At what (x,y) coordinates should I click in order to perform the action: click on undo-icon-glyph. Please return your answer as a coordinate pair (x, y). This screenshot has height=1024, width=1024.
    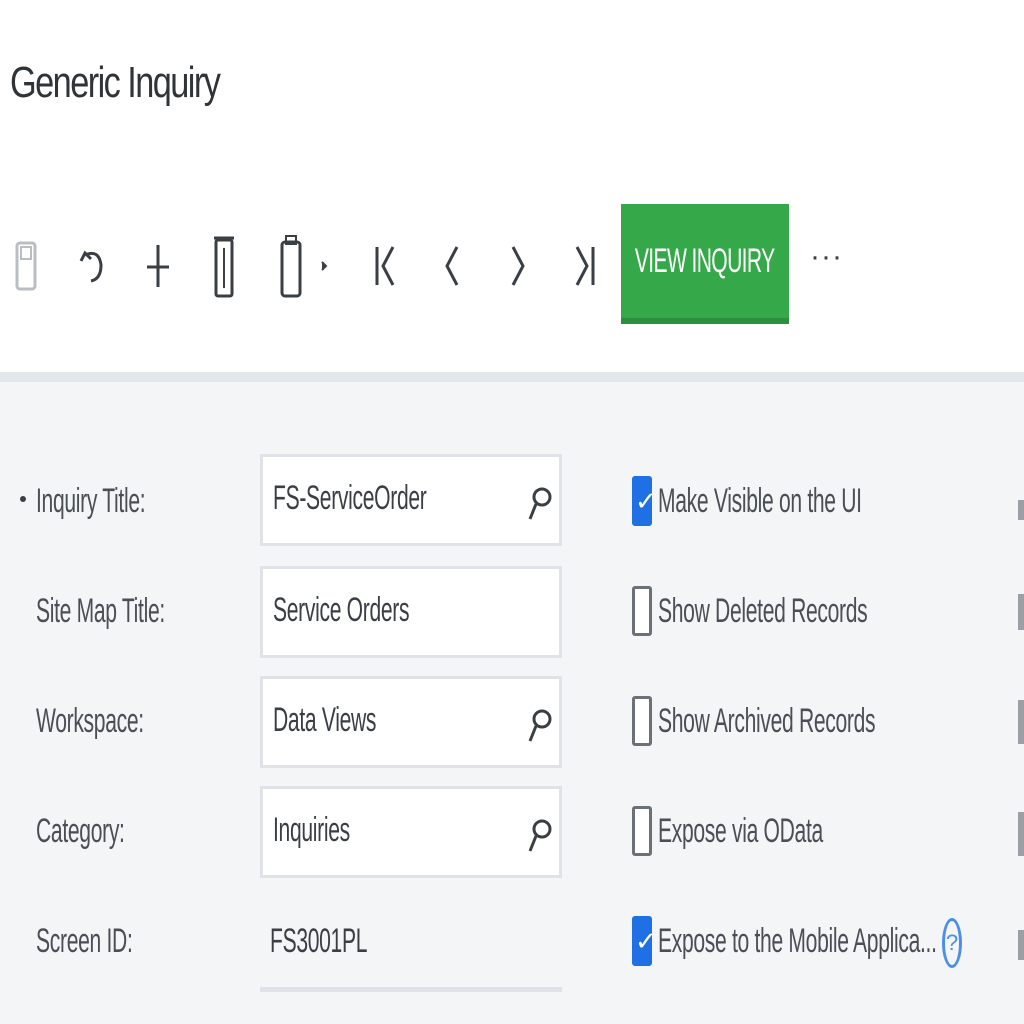
    Looking at the image, I should click on (91, 266).